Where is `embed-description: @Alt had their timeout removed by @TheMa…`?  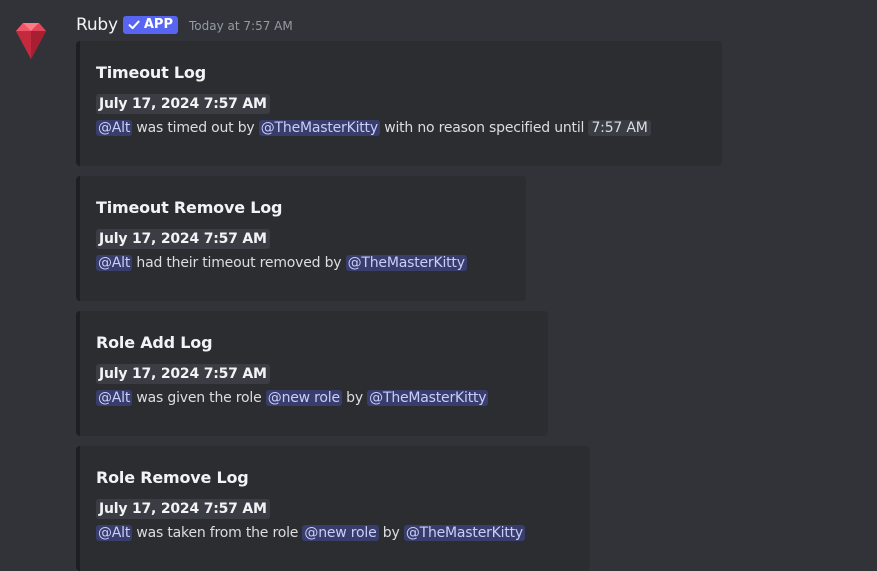
embed-description: @Alt had their timeout removed by @TheMa… is located at coordinates (303, 263).